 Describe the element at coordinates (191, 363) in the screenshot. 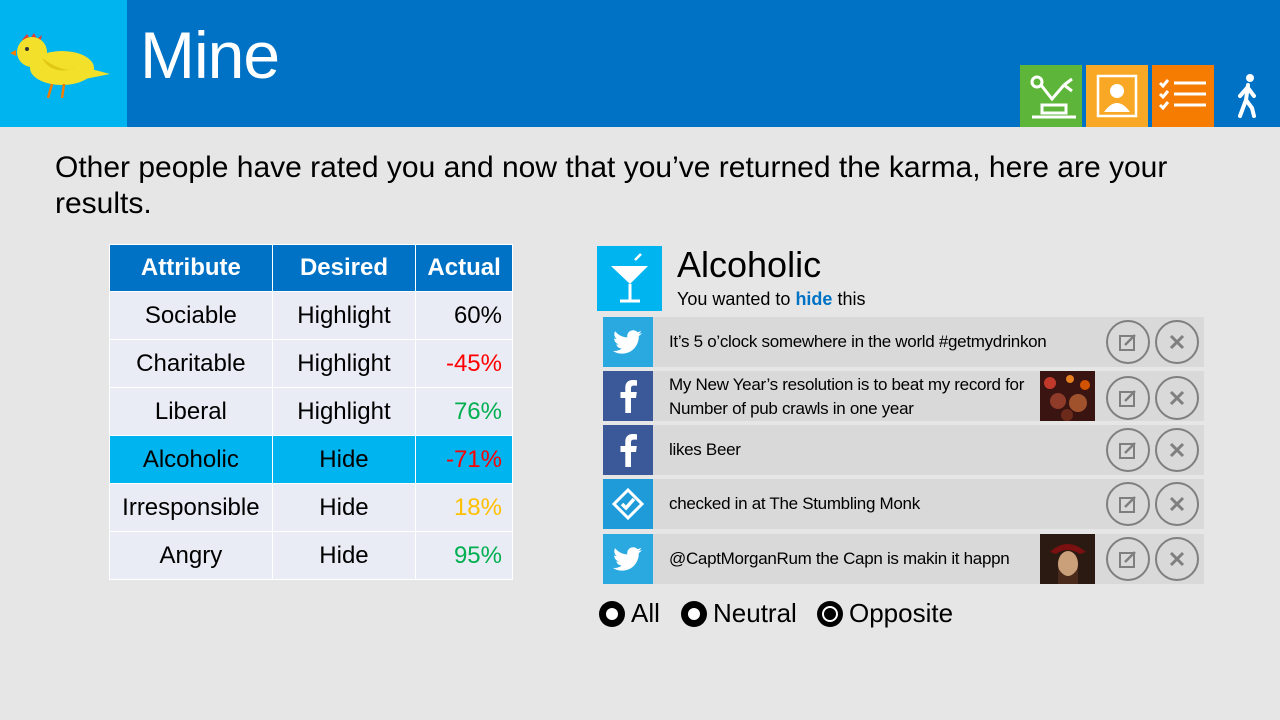

I see `cell-attribute: Charitable` at that location.